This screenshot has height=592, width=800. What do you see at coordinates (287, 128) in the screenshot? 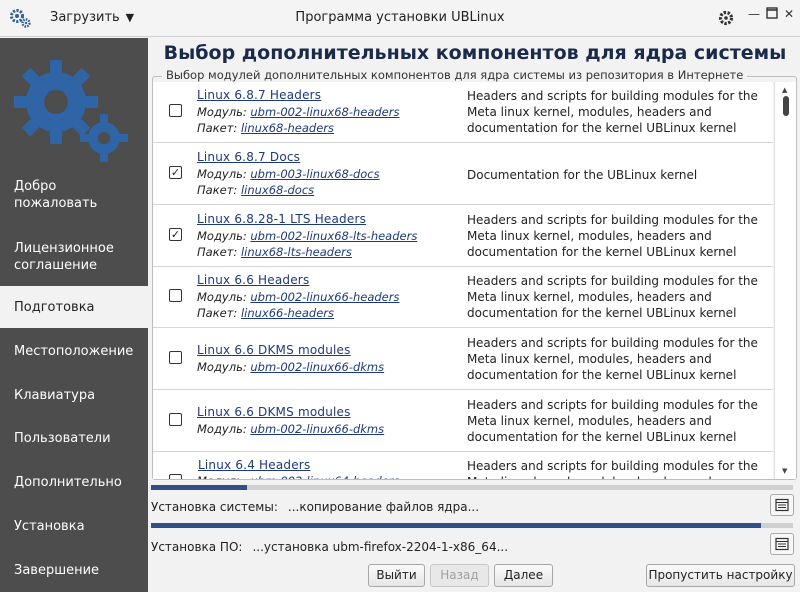
I see `component-package-link: linux68-headers` at bounding box center [287, 128].